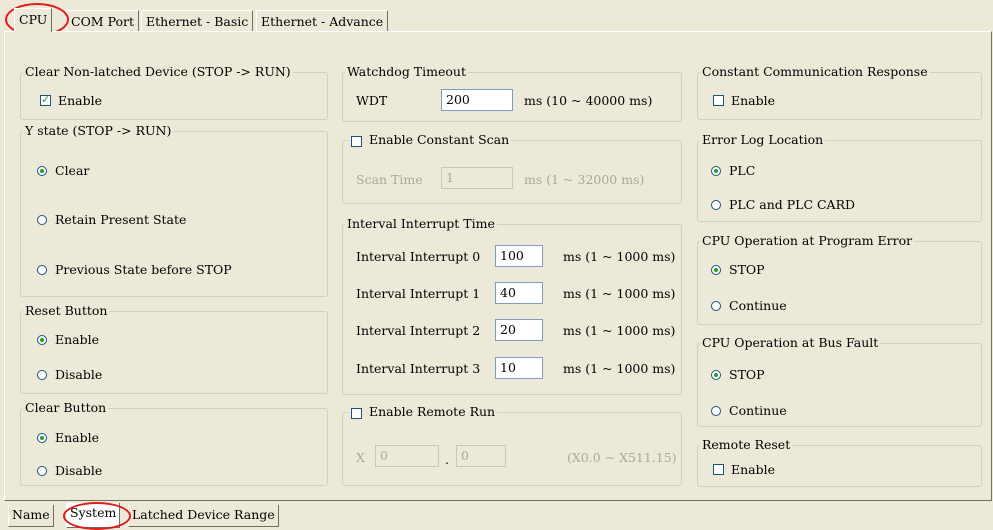 The image size is (993, 530). What do you see at coordinates (738, 375) in the screenshot?
I see `bus-fault-stop-radio: STOP` at bounding box center [738, 375].